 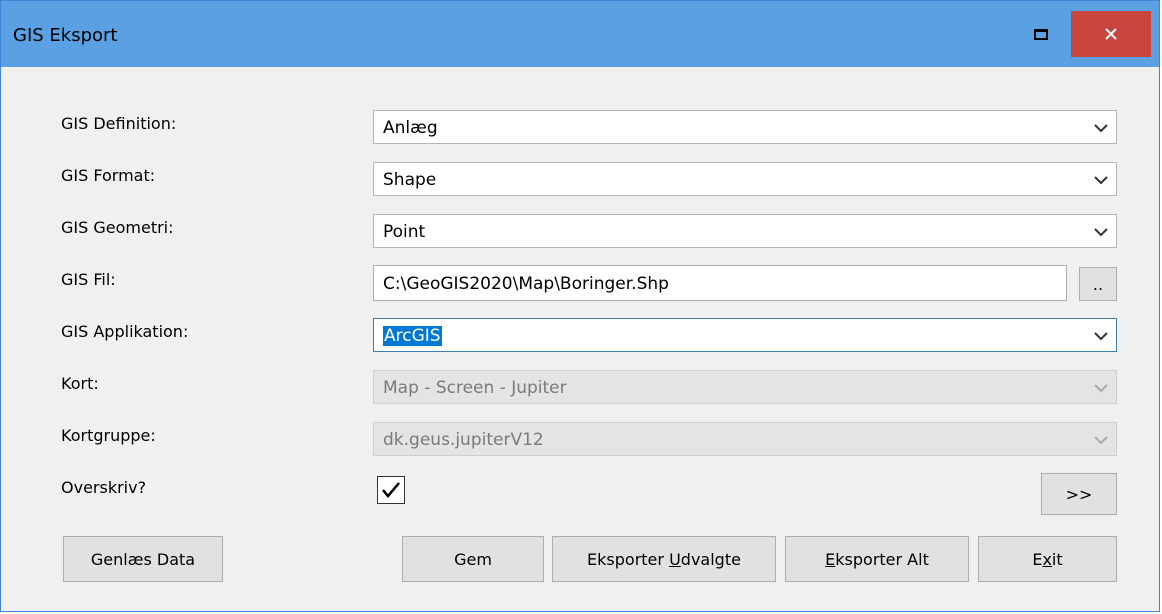 What do you see at coordinates (475, 388) in the screenshot?
I see `map-value: Map - Screen - Jupiter` at bounding box center [475, 388].